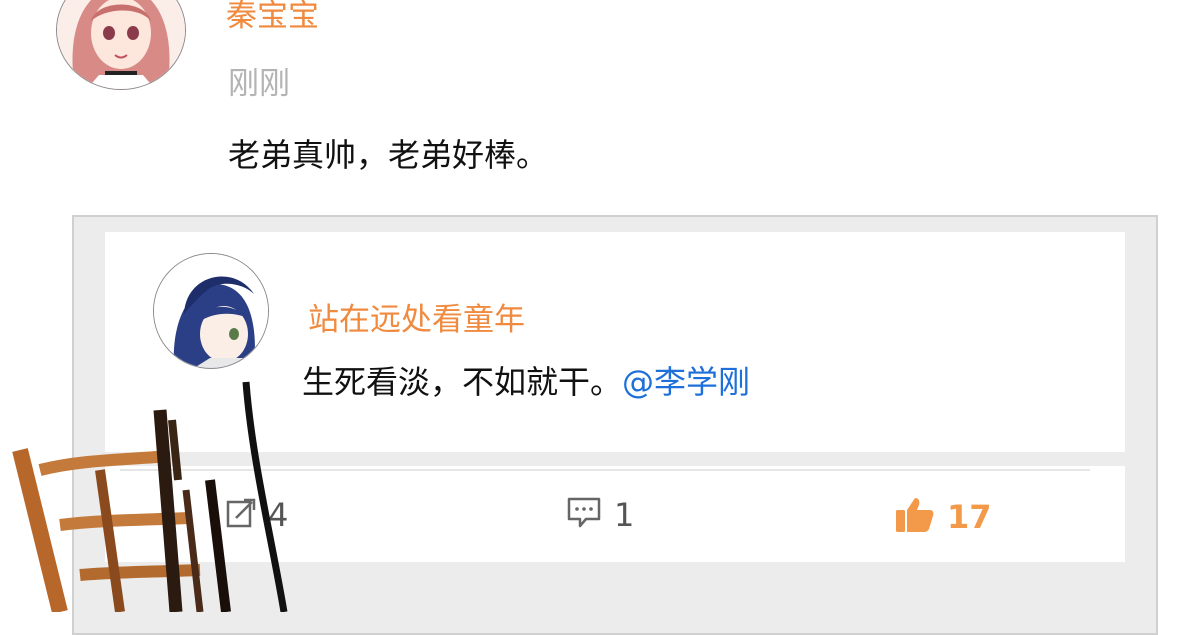 This screenshot has width=1200, height=635. Describe the element at coordinates (278, 515) in the screenshot. I see `share-count: 4` at that location.